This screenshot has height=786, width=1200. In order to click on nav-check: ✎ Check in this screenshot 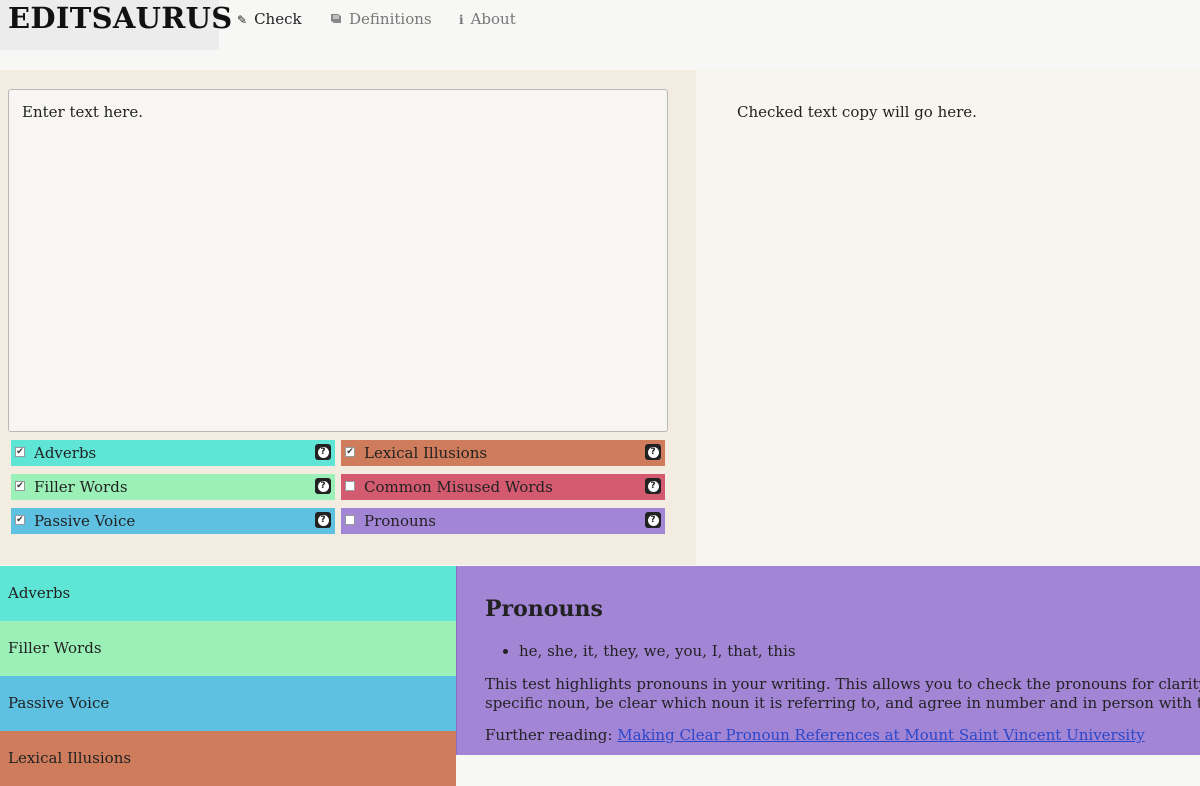, I will do `click(269, 19)`.